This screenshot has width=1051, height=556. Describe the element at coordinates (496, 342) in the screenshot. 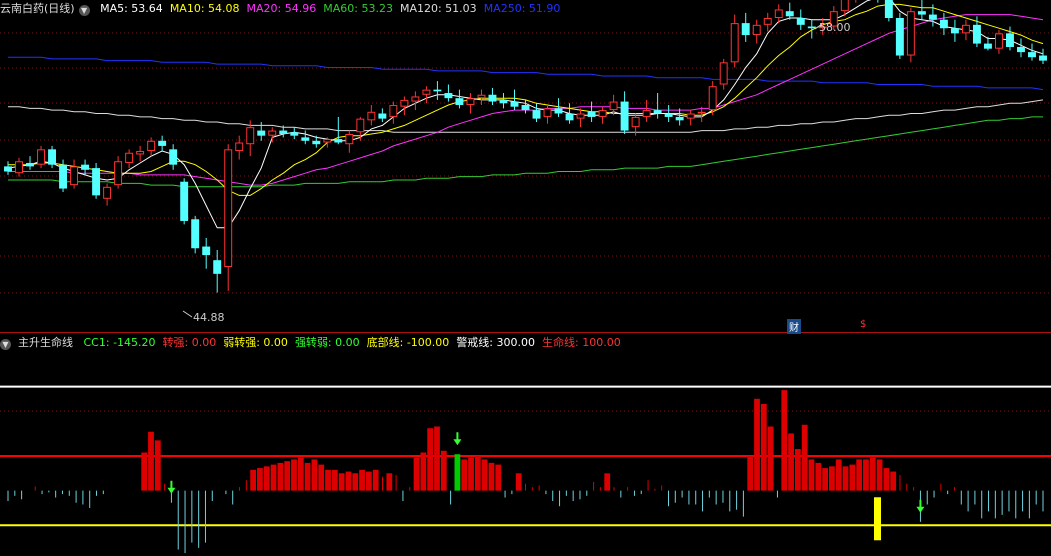

I see `indicator-legend-item: 警戒线: 300.00` at that location.